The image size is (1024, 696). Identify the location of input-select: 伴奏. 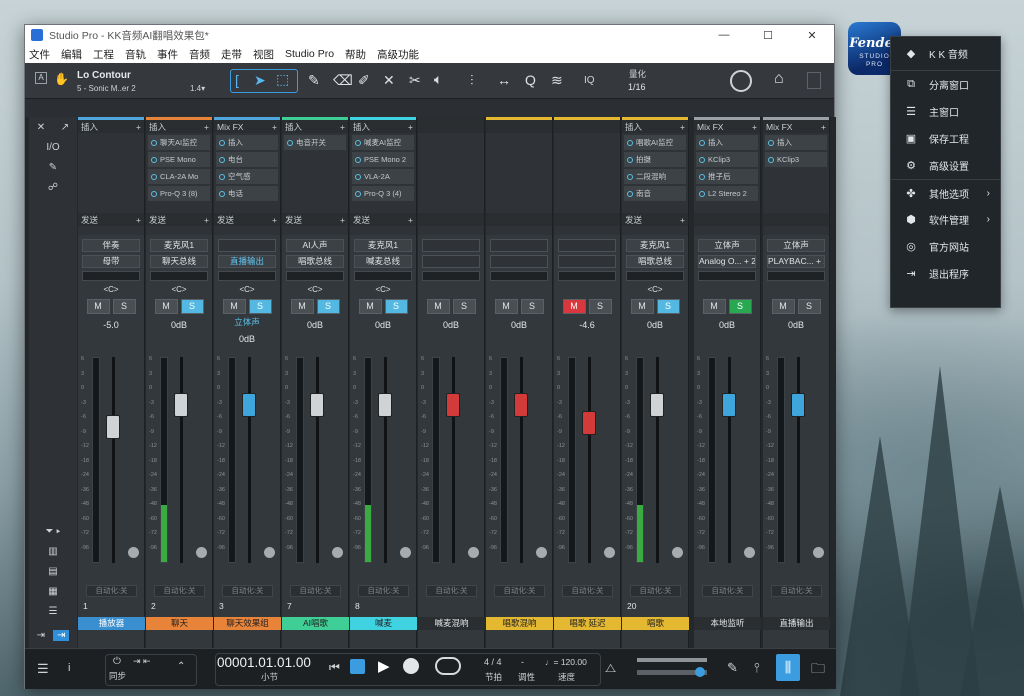
(111, 245).